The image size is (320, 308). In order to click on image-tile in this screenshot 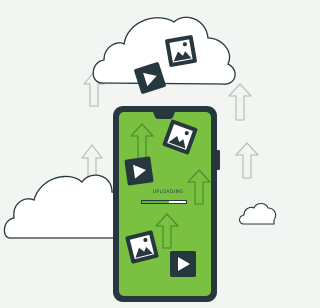, I will do `click(181, 51)`.